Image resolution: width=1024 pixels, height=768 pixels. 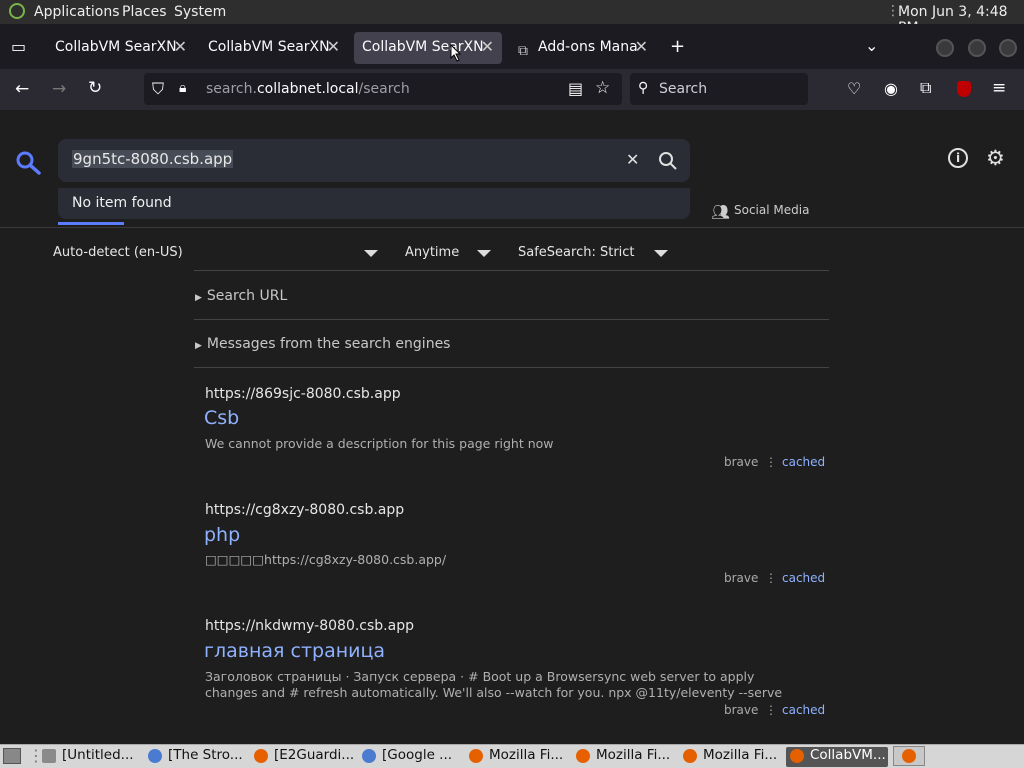 I want to click on language-dropdown-chevron-icon, so click(x=371, y=253).